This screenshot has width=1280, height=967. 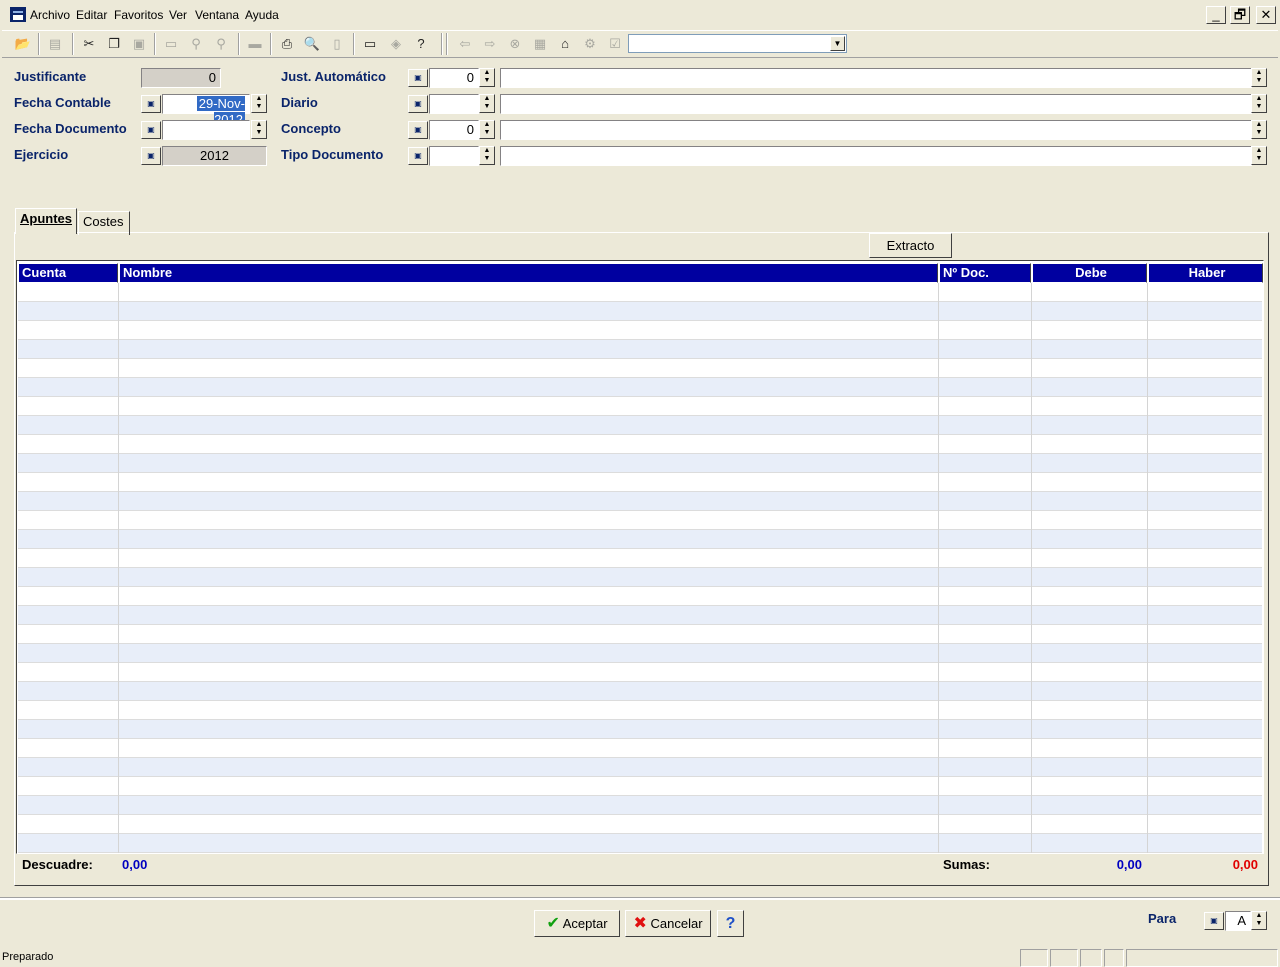 I want to click on open-folder-icon: 📂, so click(x=23, y=44).